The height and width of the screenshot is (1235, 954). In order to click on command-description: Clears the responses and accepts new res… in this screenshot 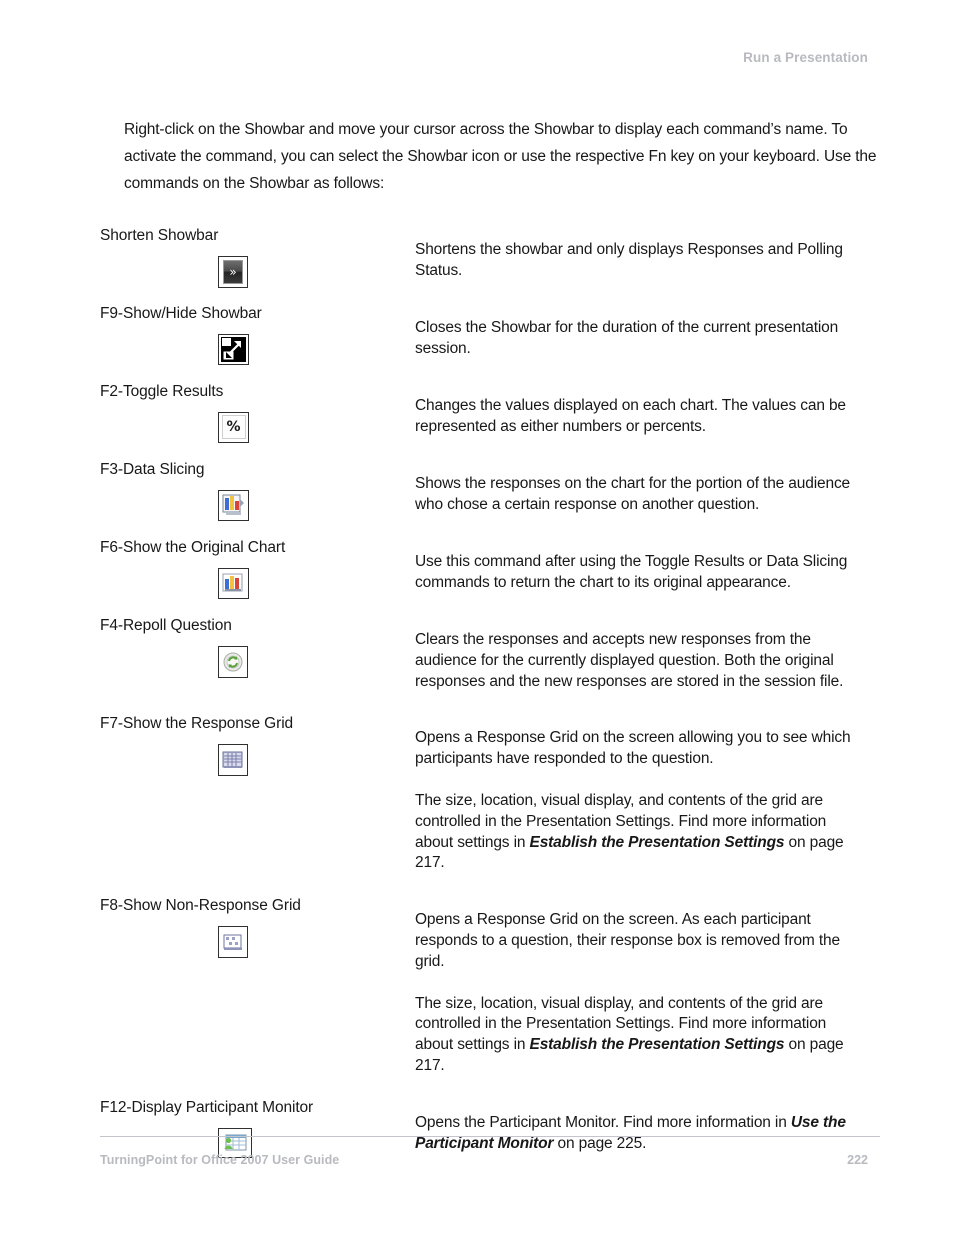, I will do `click(629, 660)`.